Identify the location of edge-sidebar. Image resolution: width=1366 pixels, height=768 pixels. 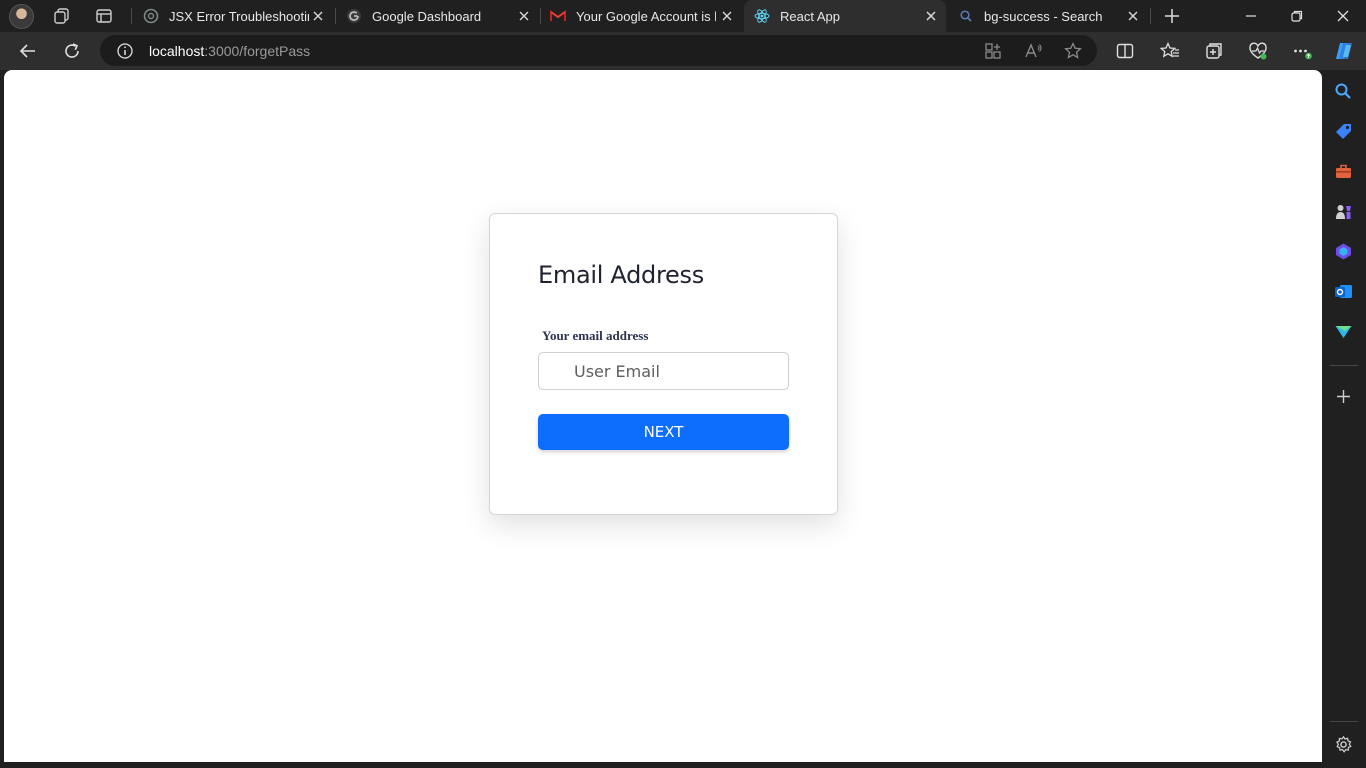
(1344, 419).